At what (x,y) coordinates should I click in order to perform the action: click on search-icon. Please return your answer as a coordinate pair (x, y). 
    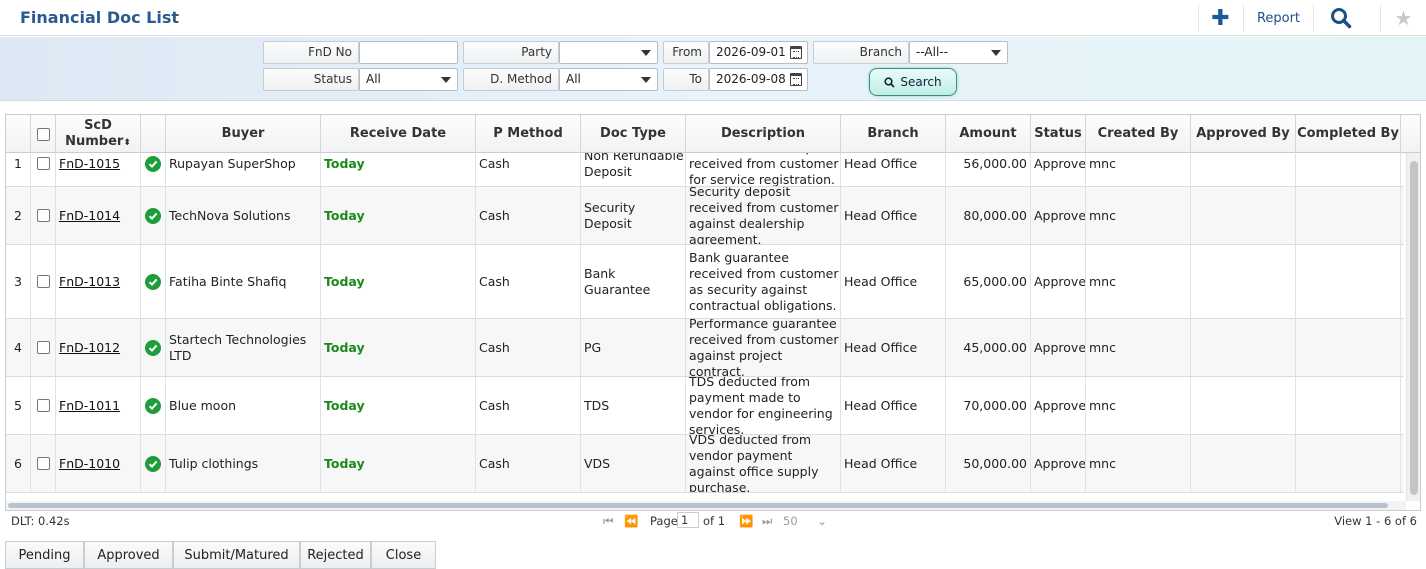
    Looking at the image, I should click on (1340, 18).